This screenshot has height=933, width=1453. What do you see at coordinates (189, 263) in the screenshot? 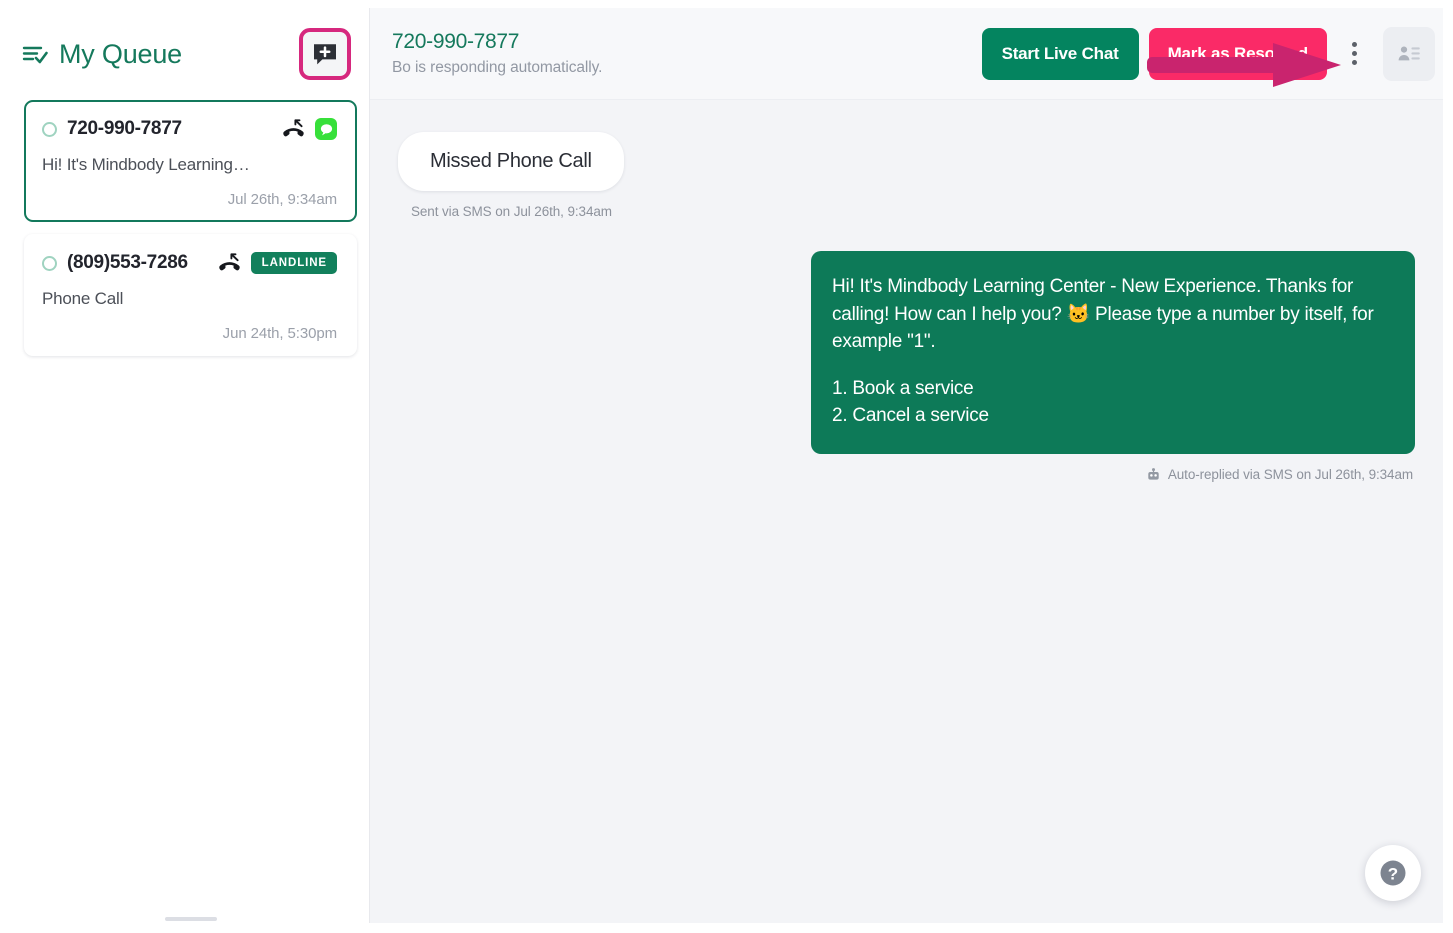
I see `queue-card-top-row: (809)553-7286 LANDLINE` at bounding box center [189, 263].